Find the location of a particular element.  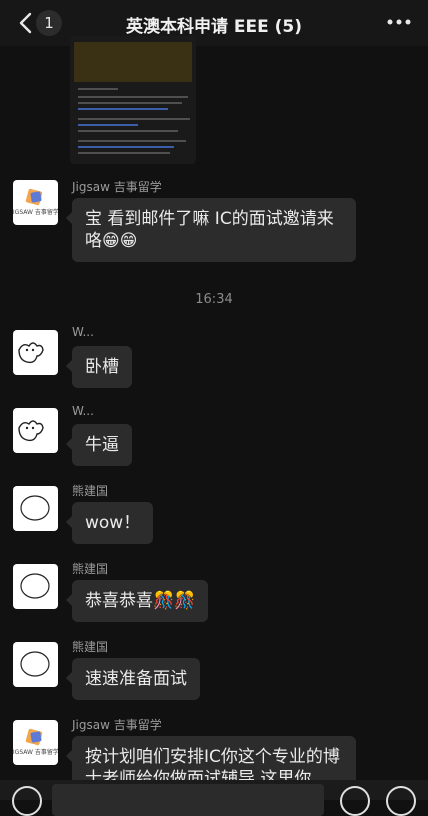

chat-title: 英澳本科申请 EEE (5) is located at coordinates (214, 27).